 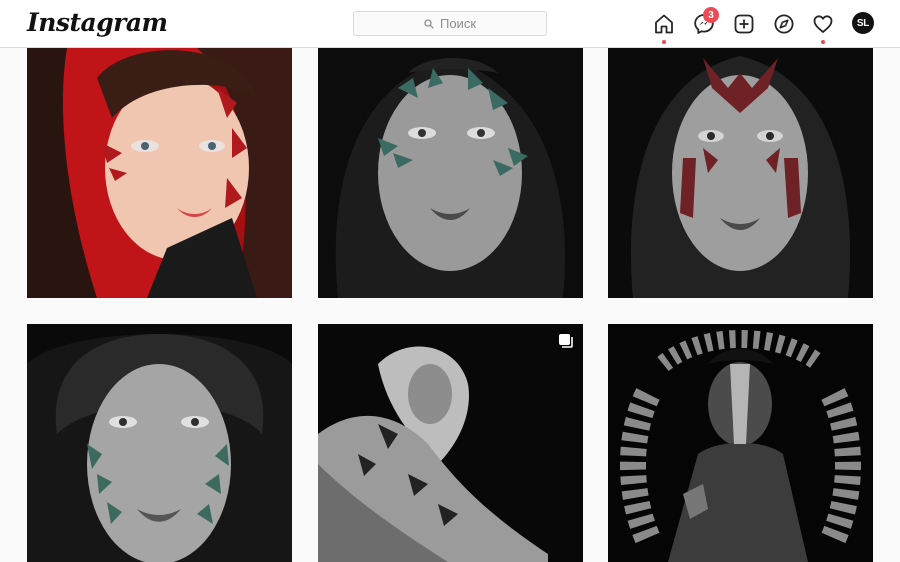 I want to click on heart-icon, so click(x=823, y=24).